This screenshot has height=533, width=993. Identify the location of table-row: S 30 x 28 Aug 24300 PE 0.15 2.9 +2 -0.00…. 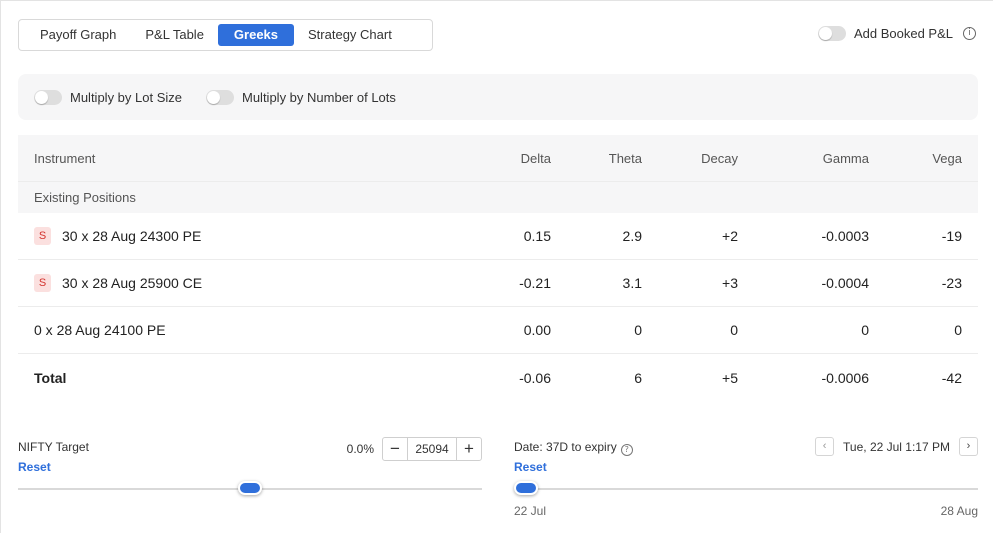
(498, 236).